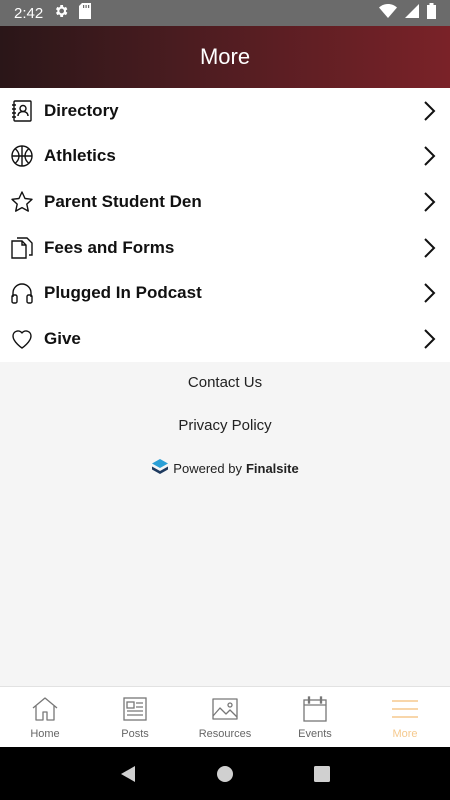 Image resolution: width=450 pixels, height=800 pixels. I want to click on bottom-tab-bar: Home Posts Resources Events More, so click(225, 716).